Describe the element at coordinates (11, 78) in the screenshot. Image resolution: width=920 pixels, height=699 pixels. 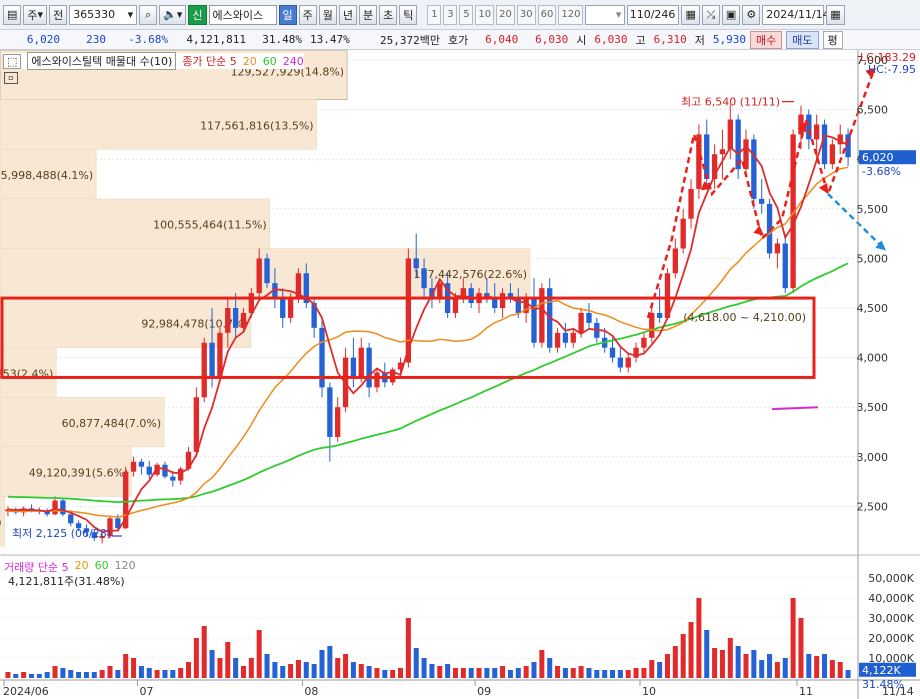
I see `collapse-icon: ▫` at that location.